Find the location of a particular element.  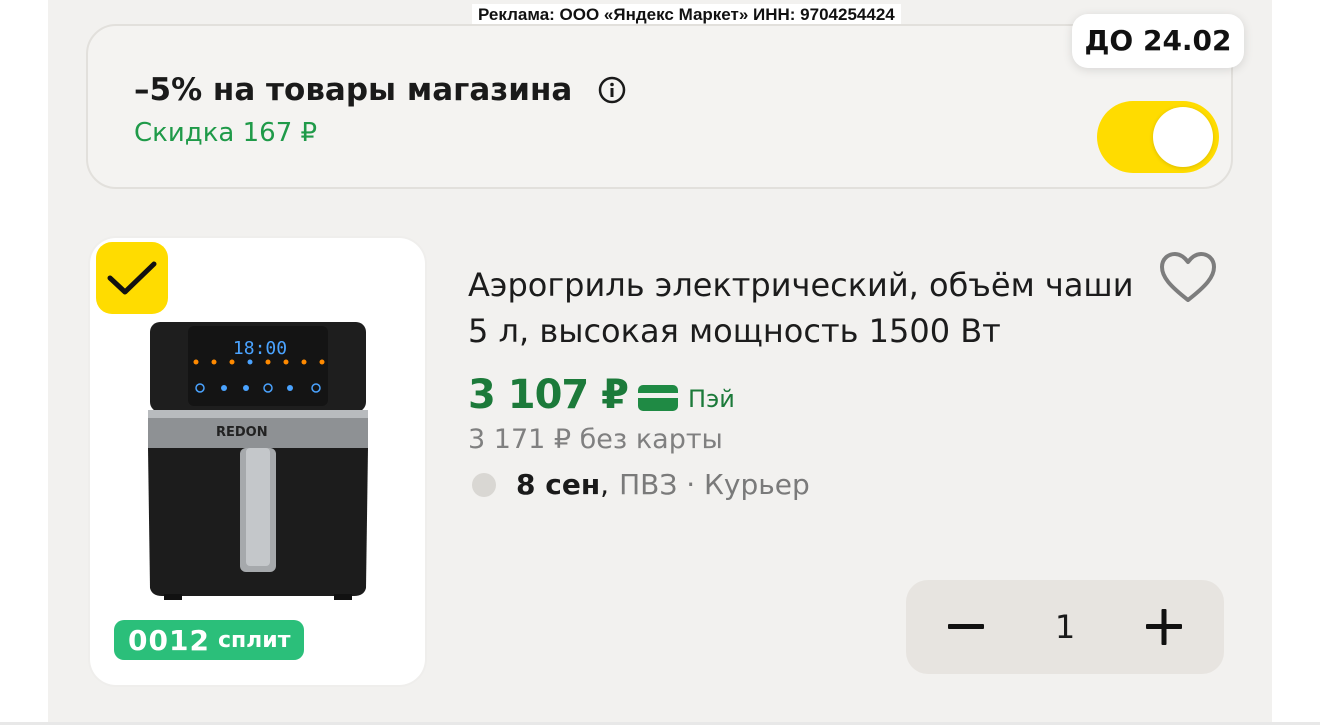

price-row: 3 107 ₽ Пэй is located at coordinates (601, 395).